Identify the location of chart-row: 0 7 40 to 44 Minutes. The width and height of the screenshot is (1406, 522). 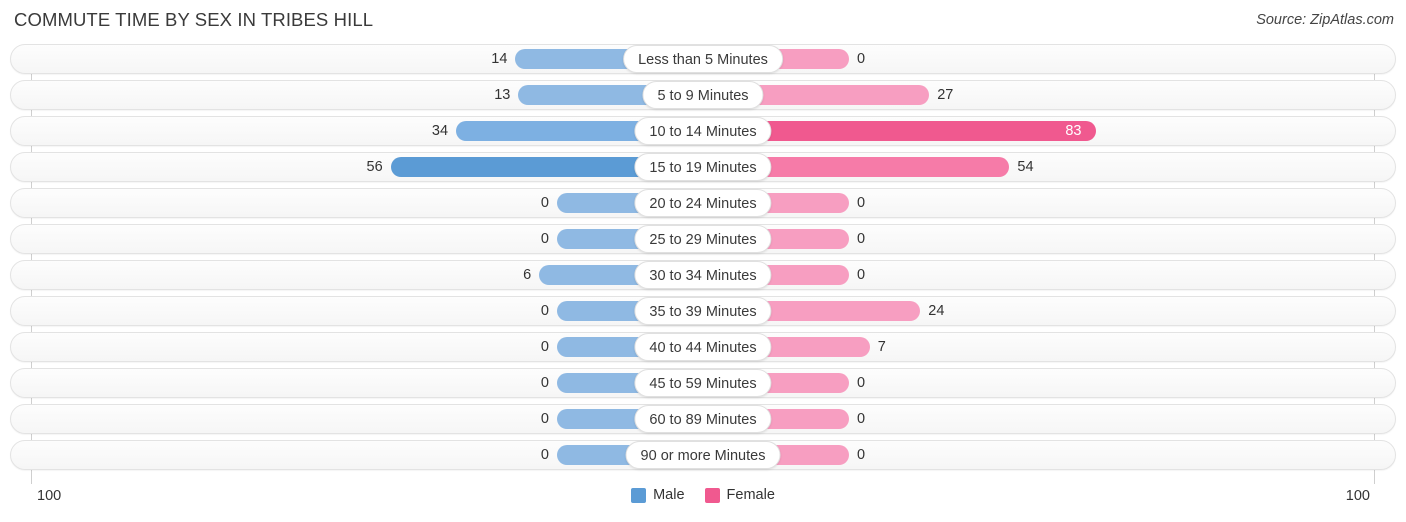
(703, 347).